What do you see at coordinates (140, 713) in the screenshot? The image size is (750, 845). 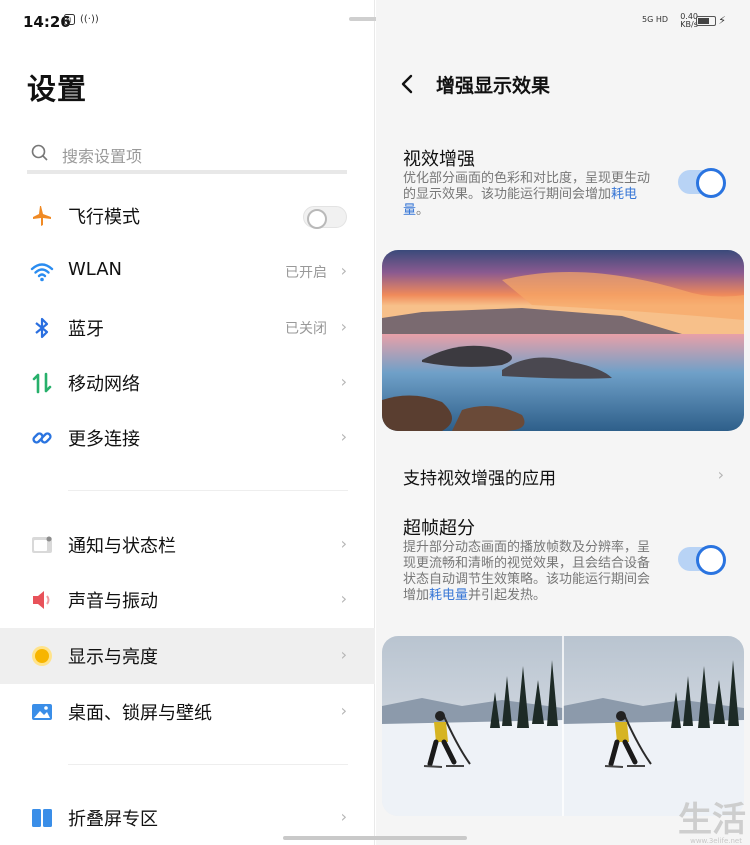 I see `settings-item-label: 桌面、锁屏与壁纸` at bounding box center [140, 713].